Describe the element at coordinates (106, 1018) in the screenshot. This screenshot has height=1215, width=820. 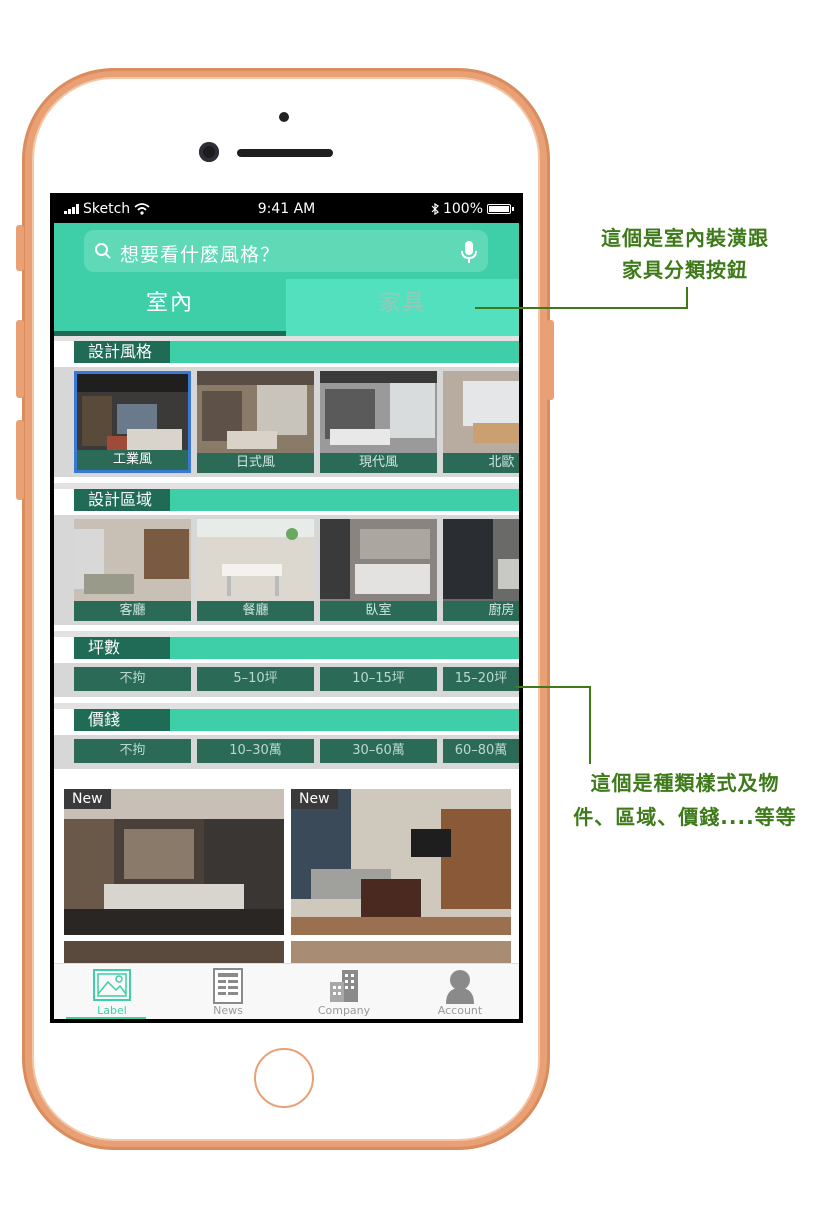
I see `active-tab-indicator` at that location.